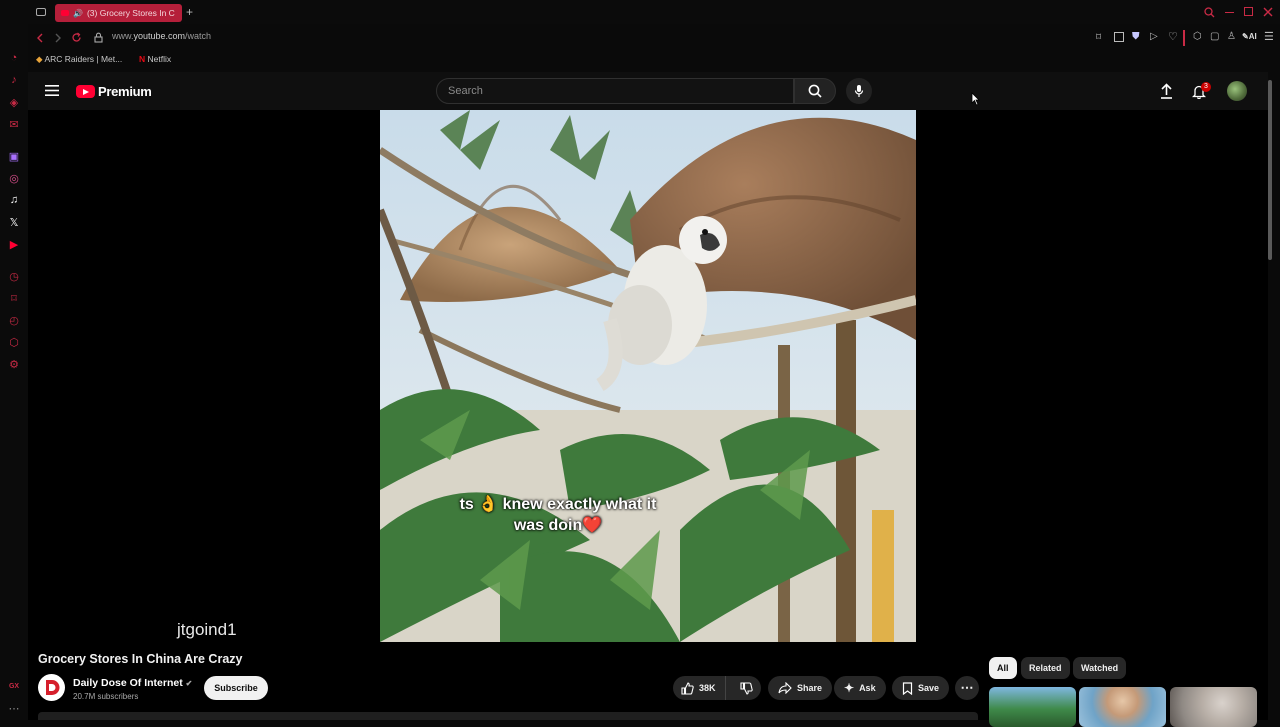  Describe the element at coordinates (615, 91) in the screenshot. I see `search-input: Search` at that location.